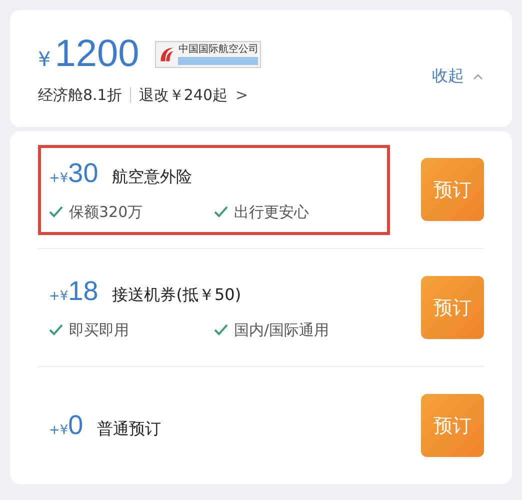 The height and width of the screenshot is (500, 522). Describe the element at coordinates (152, 177) in the screenshot. I see `option-title: 航空意外险` at that location.